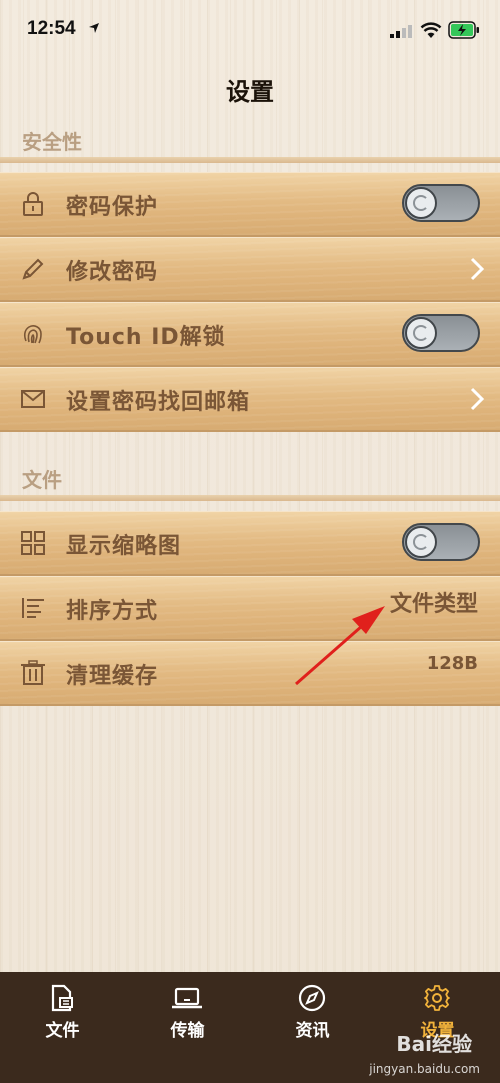 This screenshot has height=1083, width=500. I want to click on pencil-icon, so click(33, 269).